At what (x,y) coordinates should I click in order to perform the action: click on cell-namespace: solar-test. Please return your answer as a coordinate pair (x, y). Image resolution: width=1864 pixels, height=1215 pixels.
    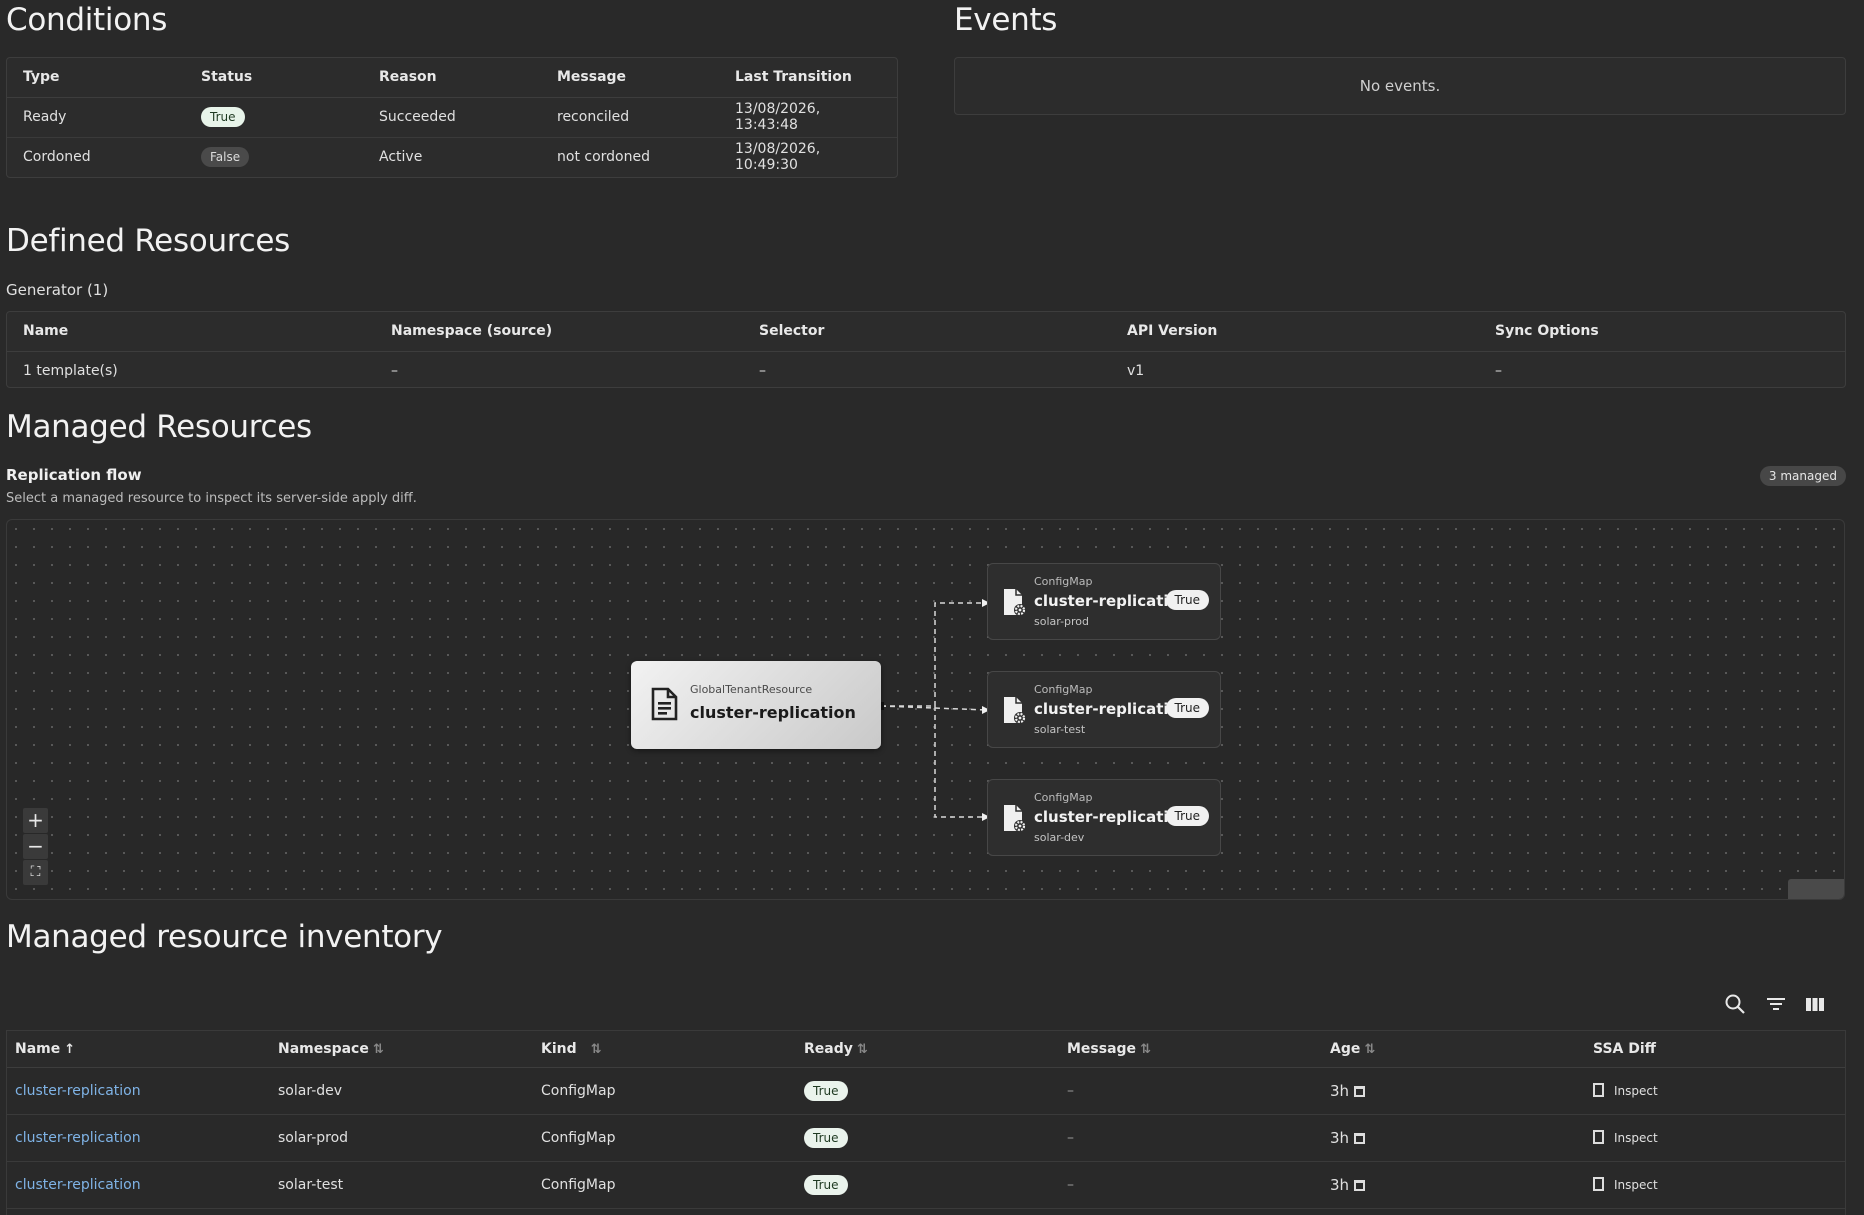
    Looking at the image, I should click on (401, 1185).